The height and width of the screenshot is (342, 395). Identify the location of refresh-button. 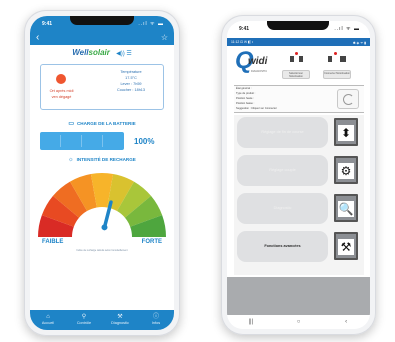
(348, 99).